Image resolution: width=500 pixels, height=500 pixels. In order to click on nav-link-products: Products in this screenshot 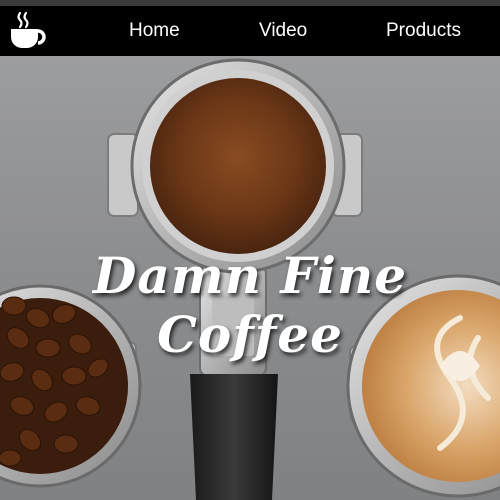, I will do `click(423, 31)`.